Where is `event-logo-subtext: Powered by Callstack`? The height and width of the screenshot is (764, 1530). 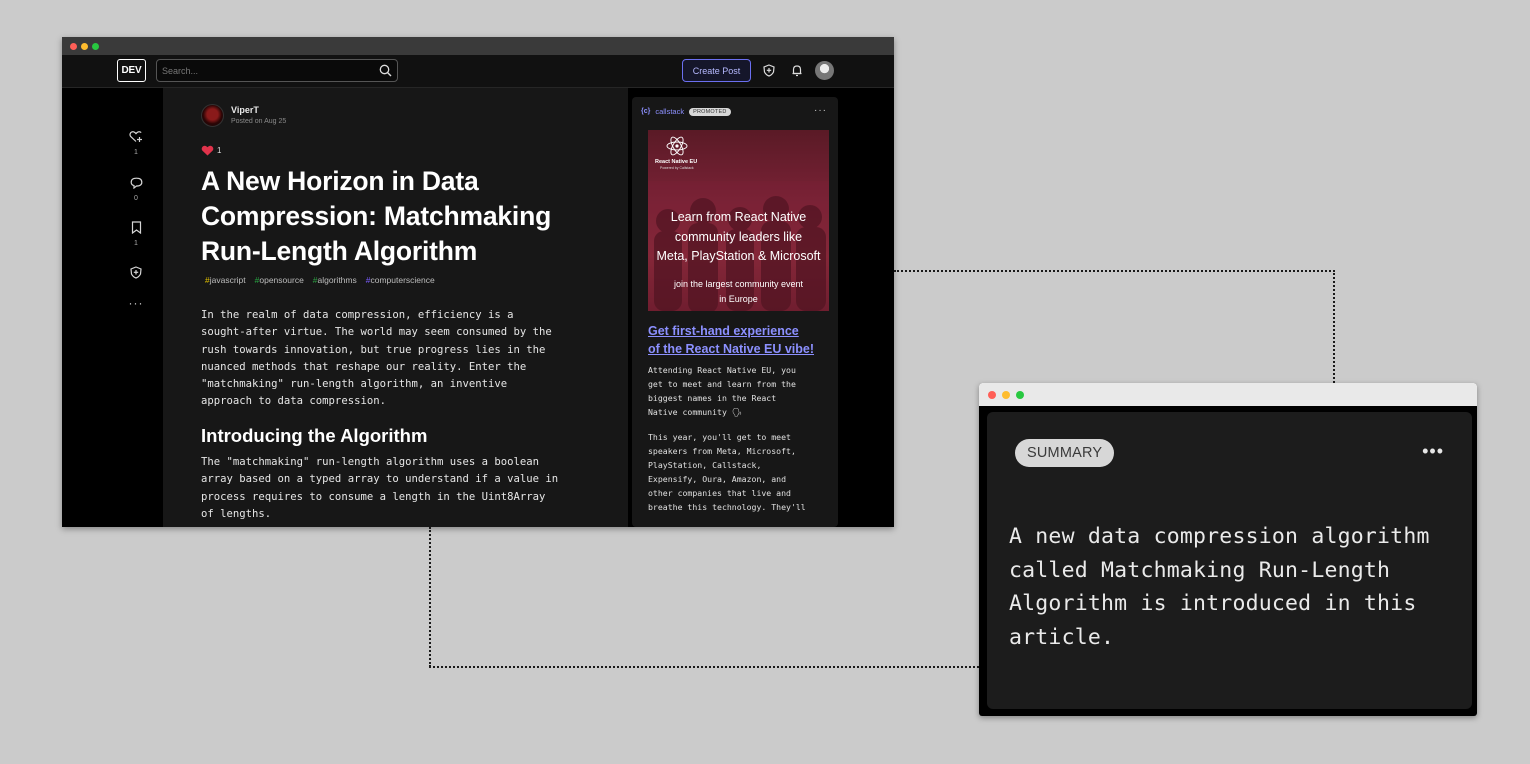
event-logo-subtext: Powered by Callstack is located at coordinates (677, 168).